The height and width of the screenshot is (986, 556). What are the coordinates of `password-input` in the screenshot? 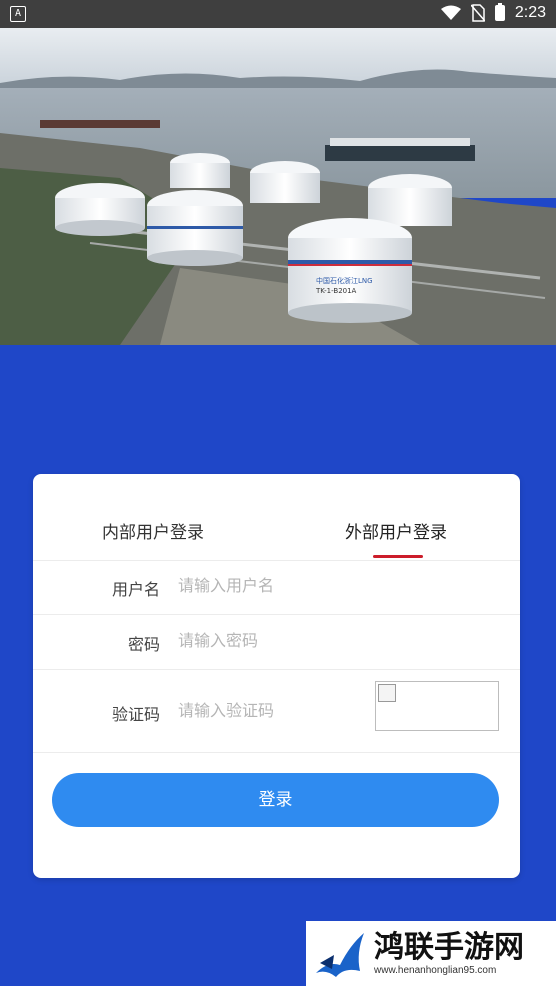 It's located at (273, 640).